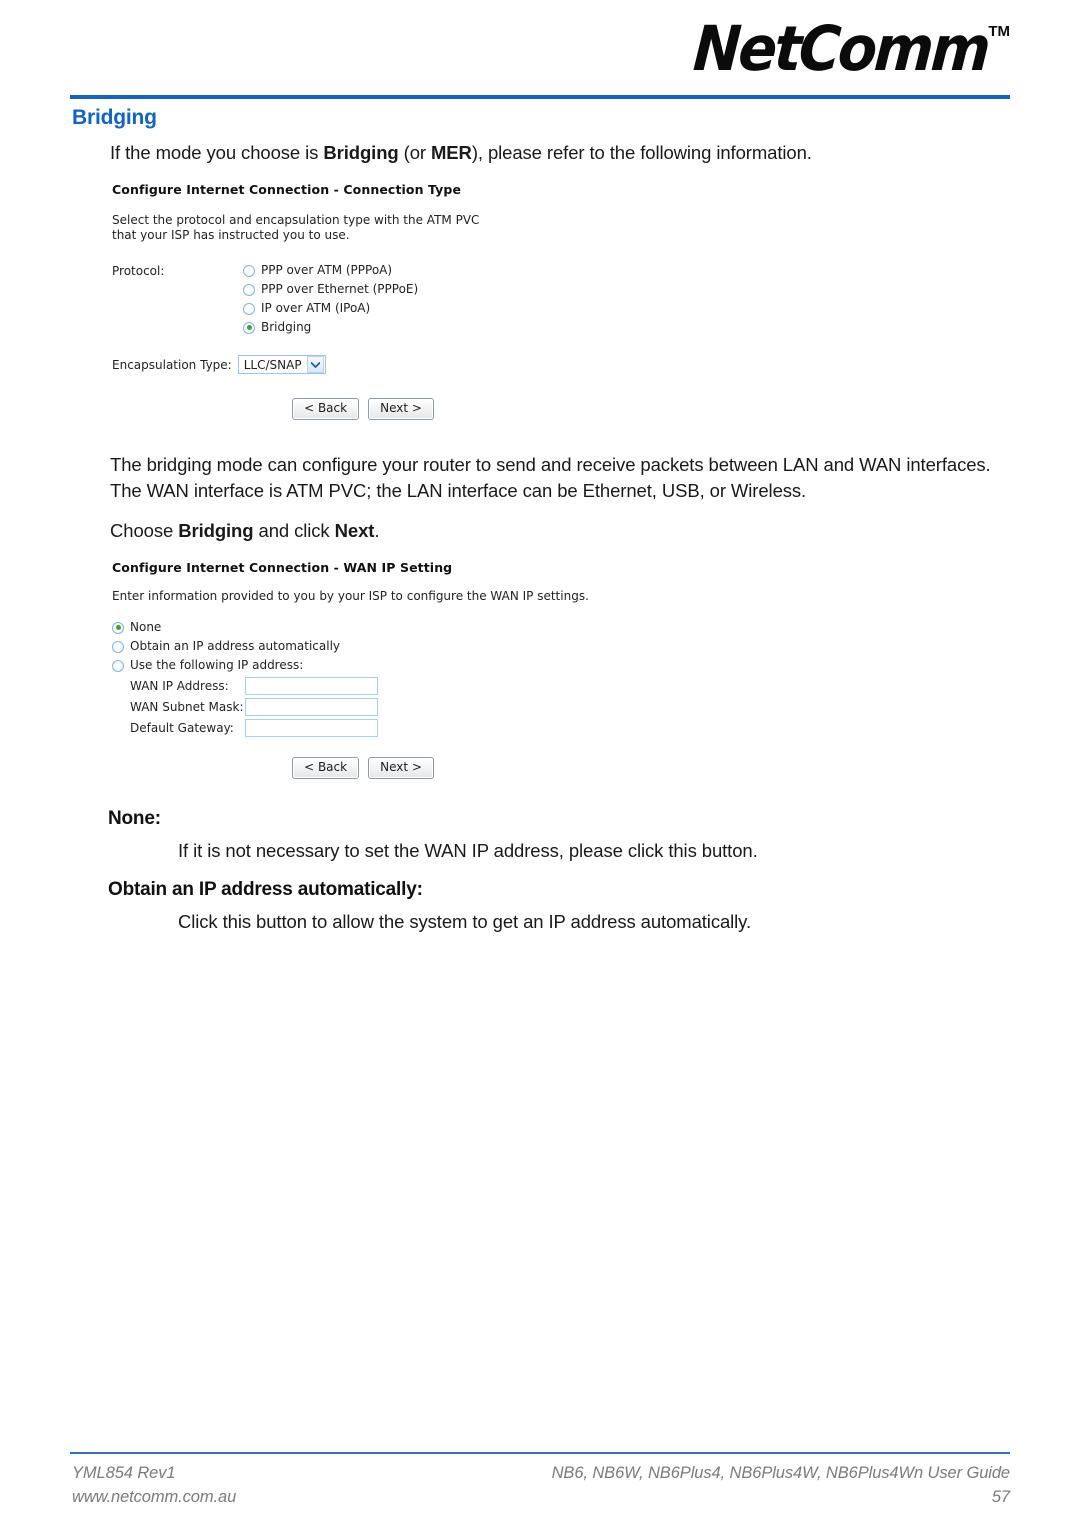 Image resolution: width=1080 pixels, height=1527 pixels. I want to click on footer-page-number: 57, so click(1000, 1497).